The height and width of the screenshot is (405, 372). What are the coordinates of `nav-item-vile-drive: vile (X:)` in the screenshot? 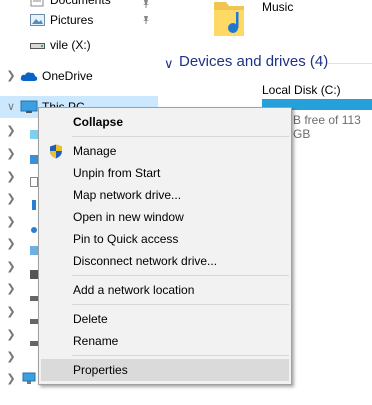 It's located at (79, 45).